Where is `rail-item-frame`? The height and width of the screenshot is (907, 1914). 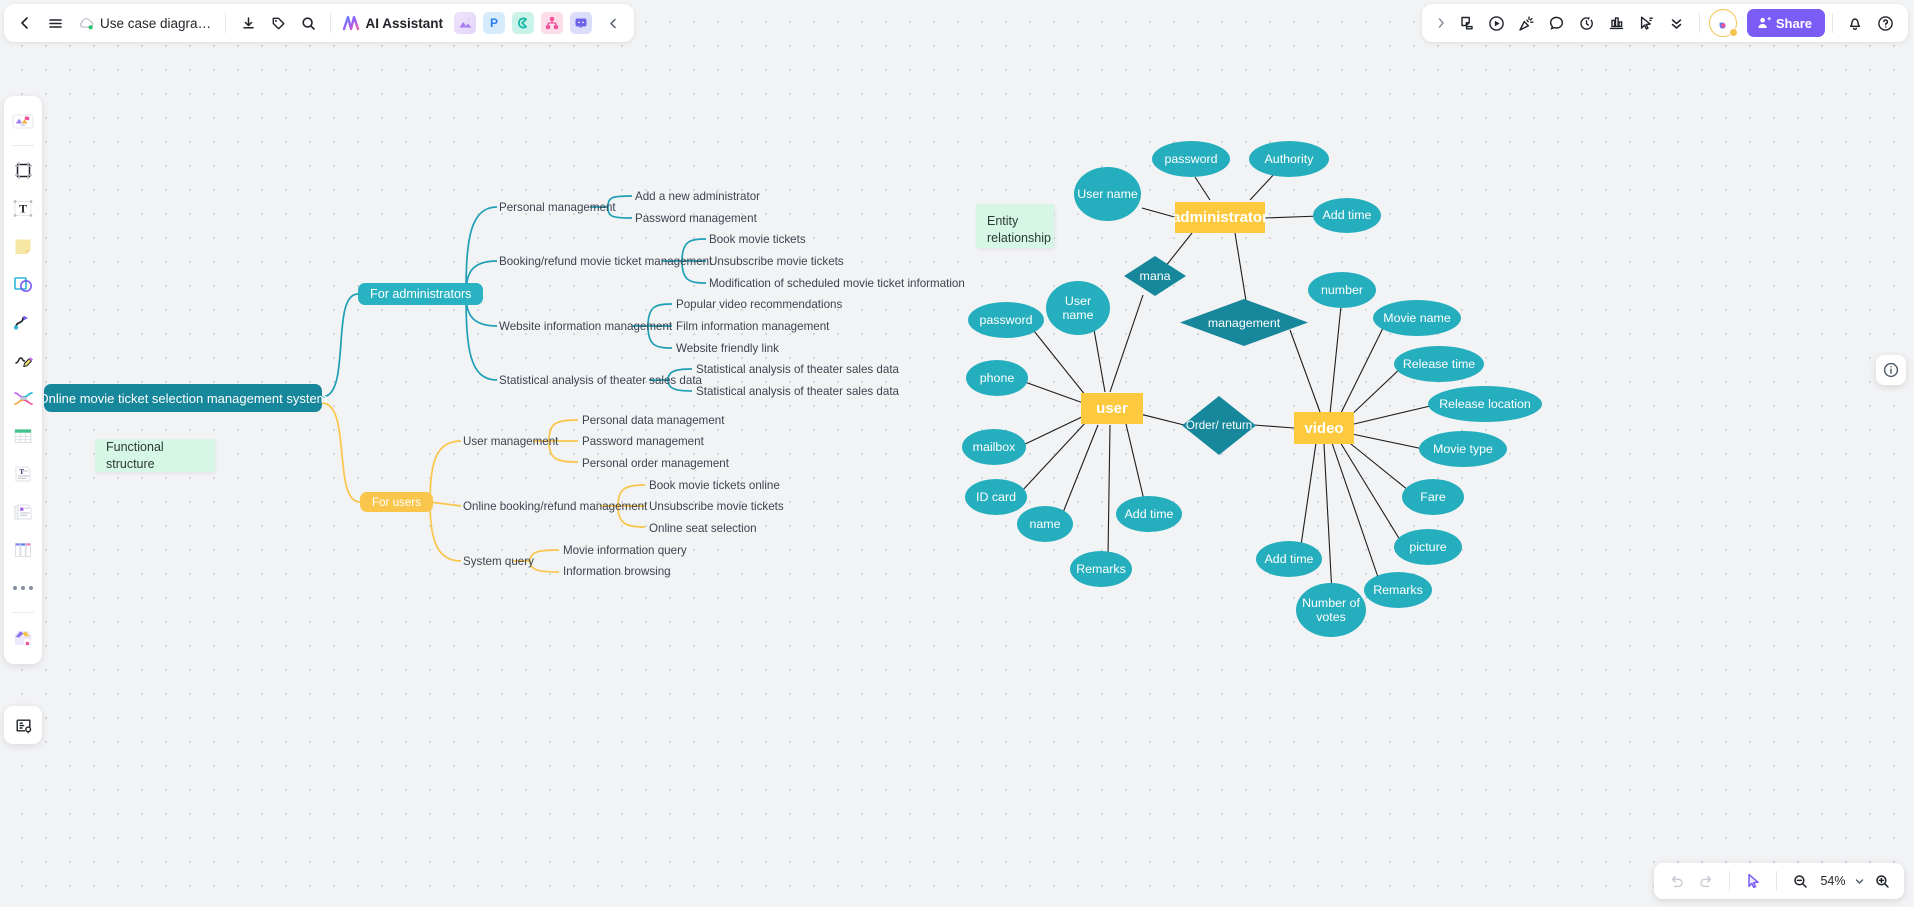 rail-item-frame is located at coordinates (23, 170).